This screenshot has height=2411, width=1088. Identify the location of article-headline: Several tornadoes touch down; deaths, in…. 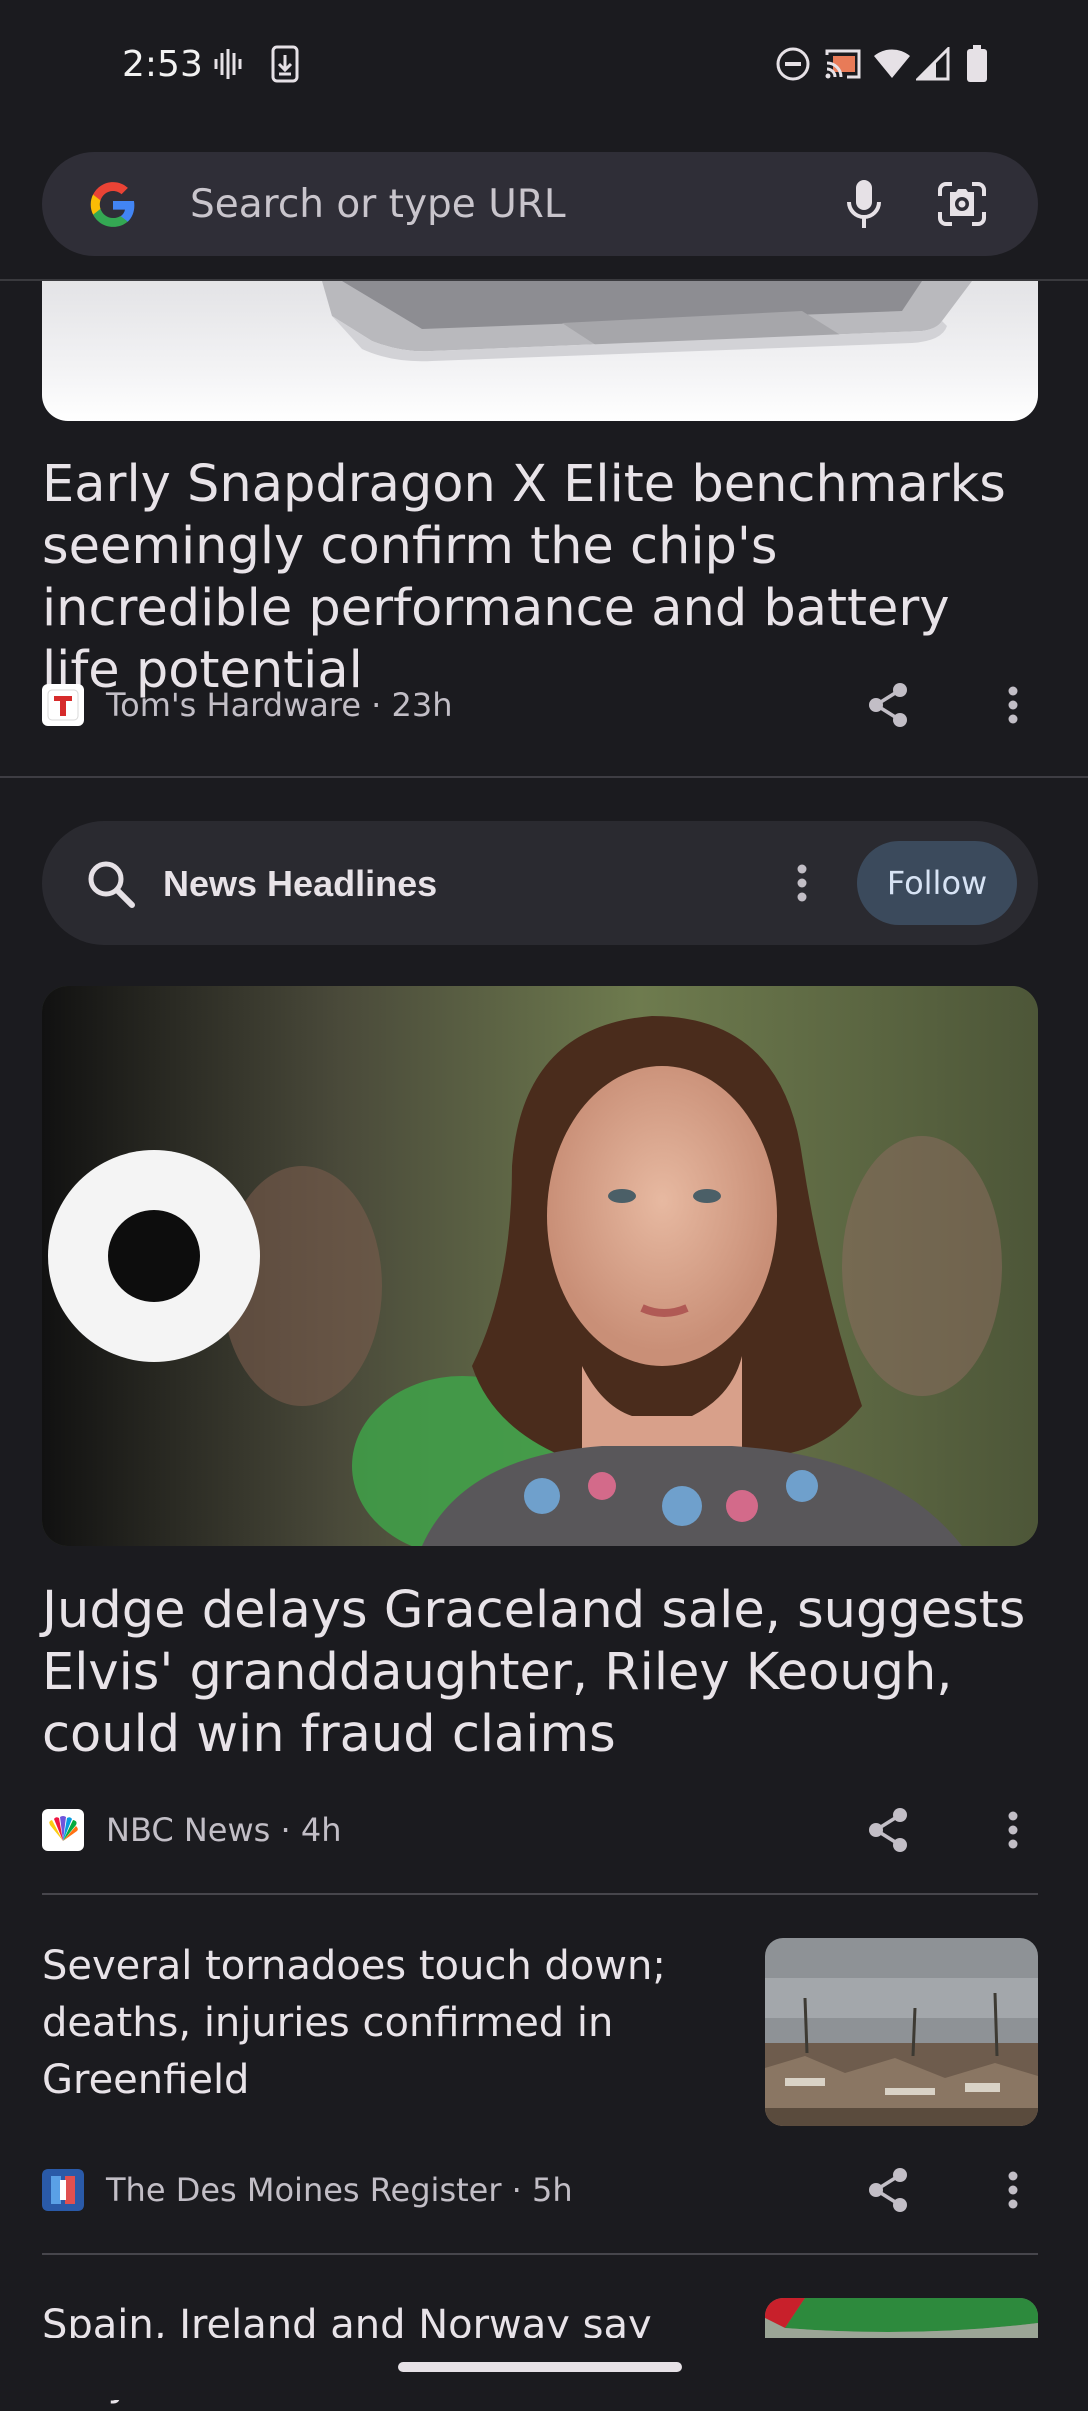
(392, 2023).